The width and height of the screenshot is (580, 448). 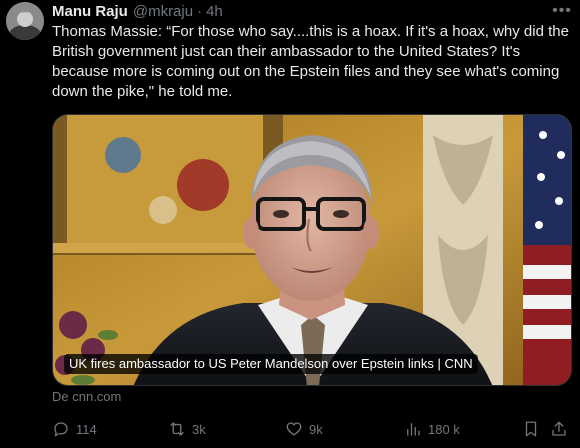 I want to click on tweet-header: Manu Raju @mkraju · 4h, so click(x=137, y=12).